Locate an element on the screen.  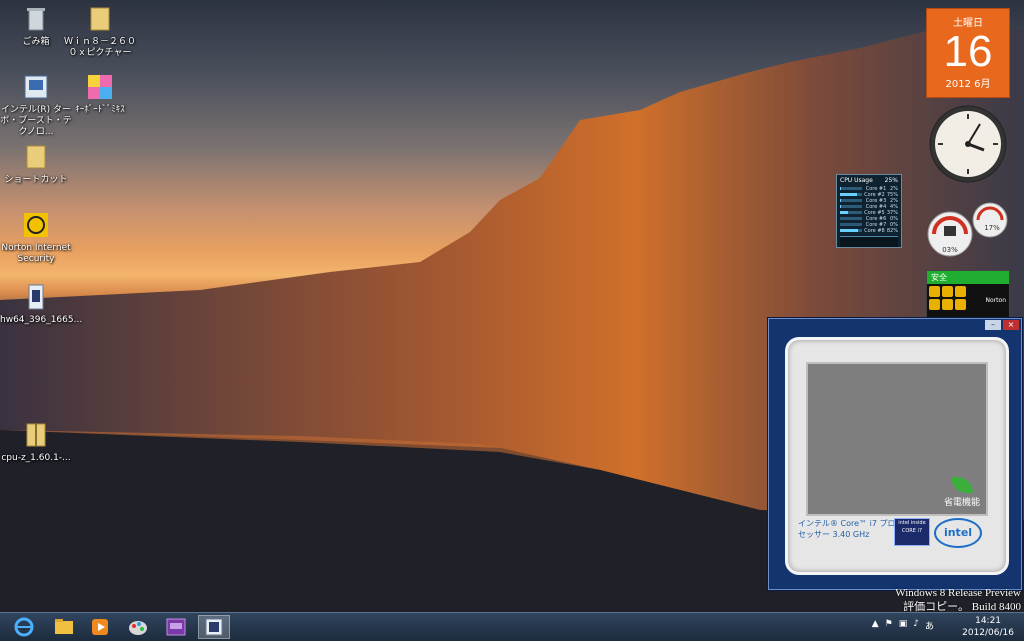
intel-turbo-boost-icon is located at coordinates (36, 87).